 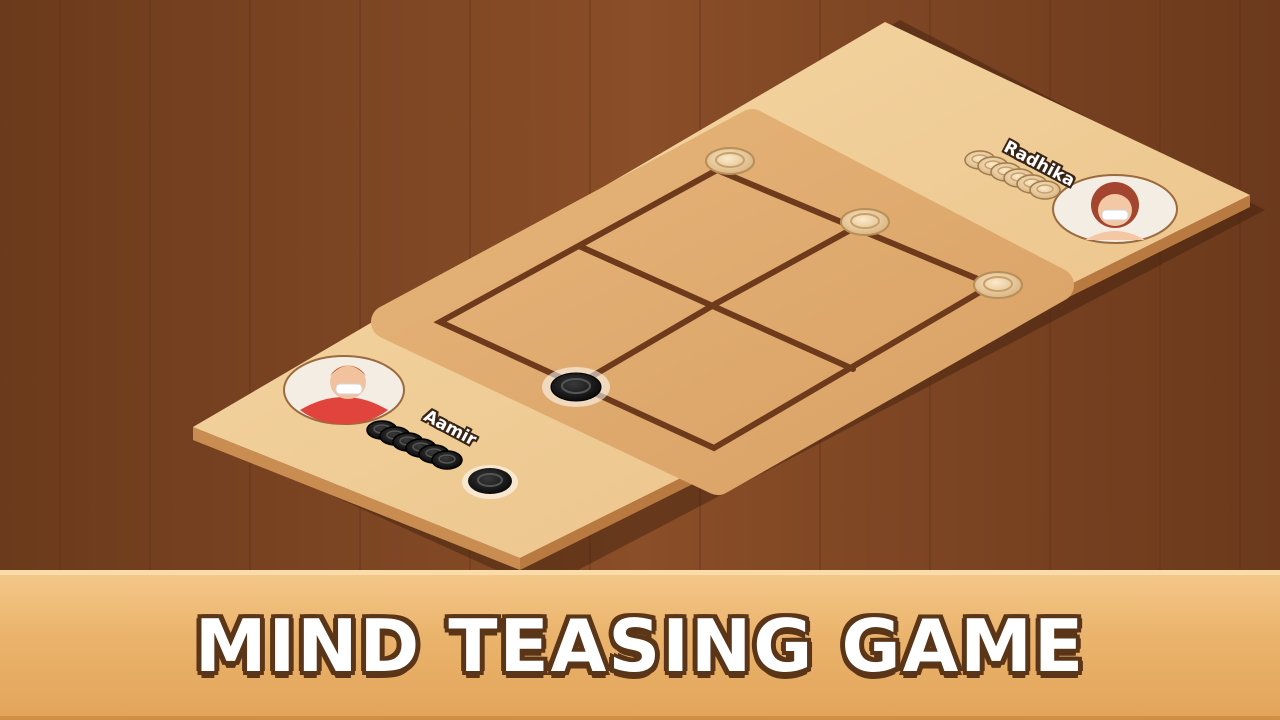 I want to click on black-piece-in-hand, so click(x=490, y=481).